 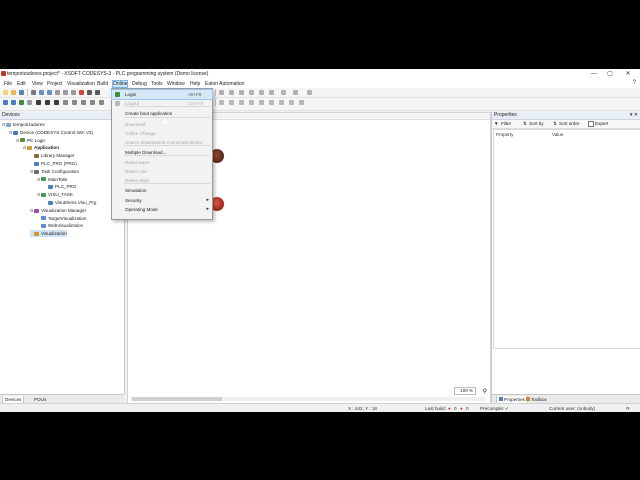 What do you see at coordinates (65, 92) in the screenshot?
I see `copy-icon` at bounding box center [65, 92].